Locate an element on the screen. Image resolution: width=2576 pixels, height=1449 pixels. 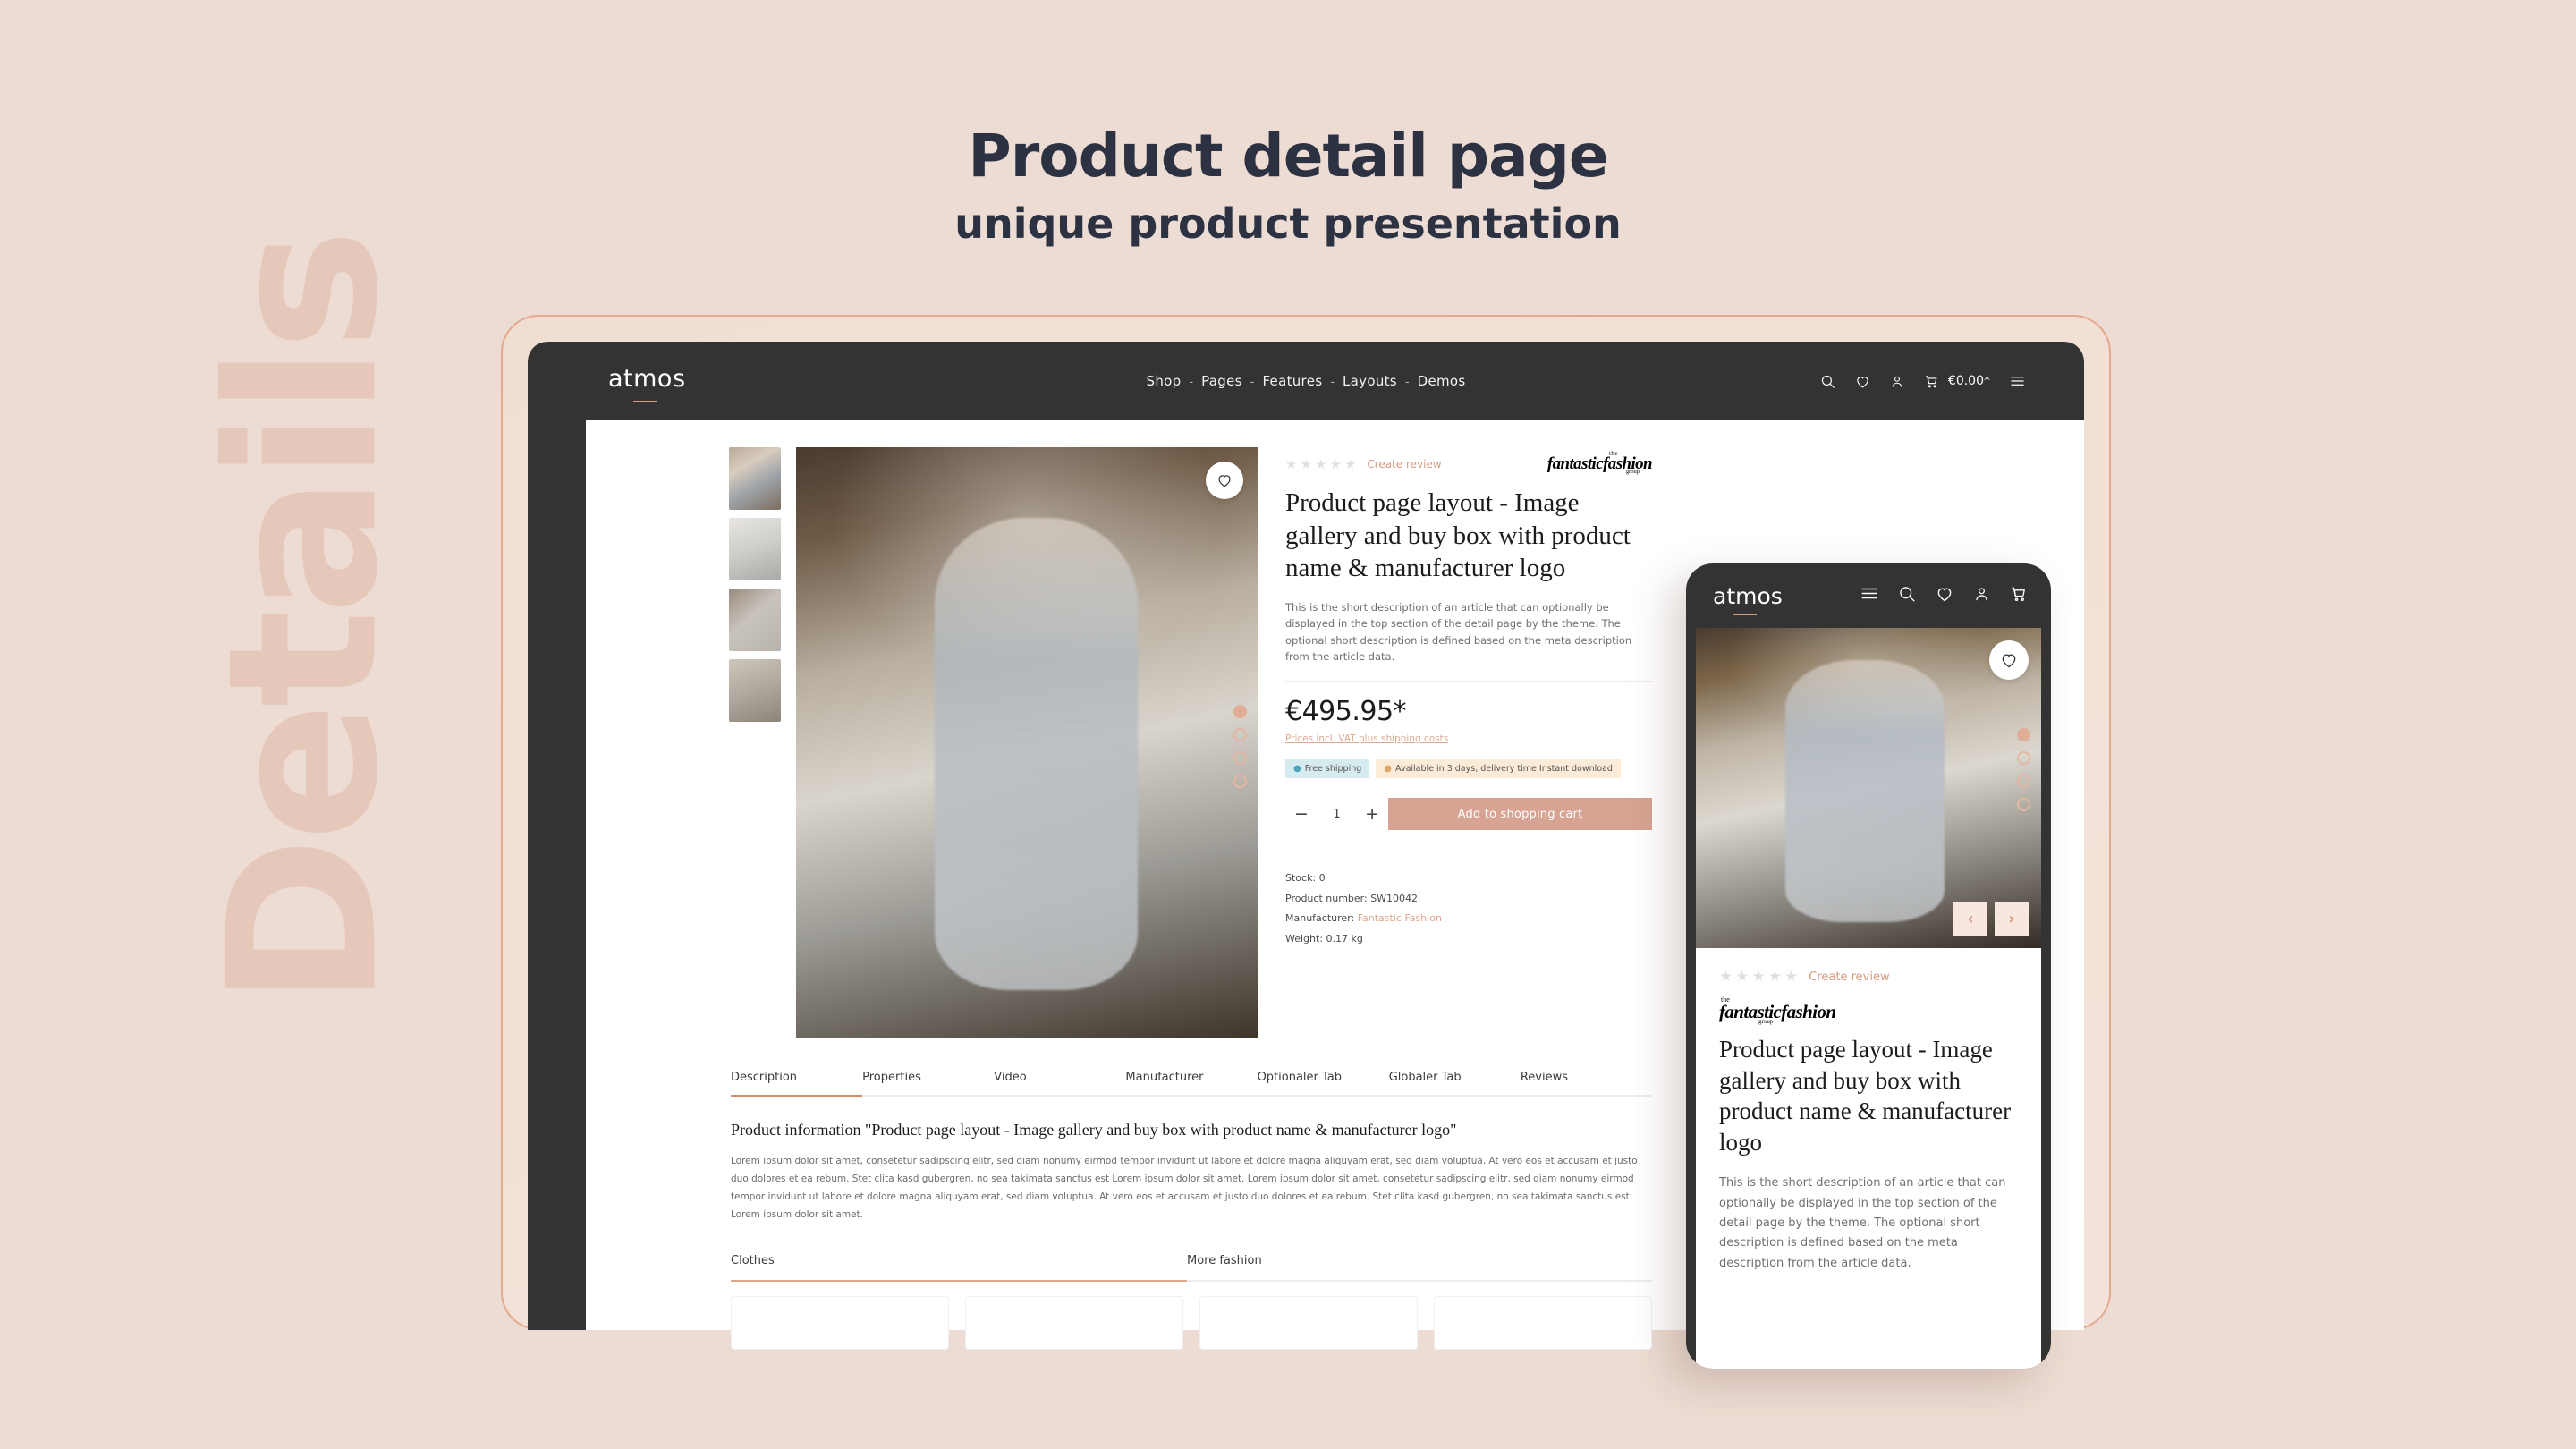
tab-manufacturer: Manufacturer is located at coordinates (1191, 1083).